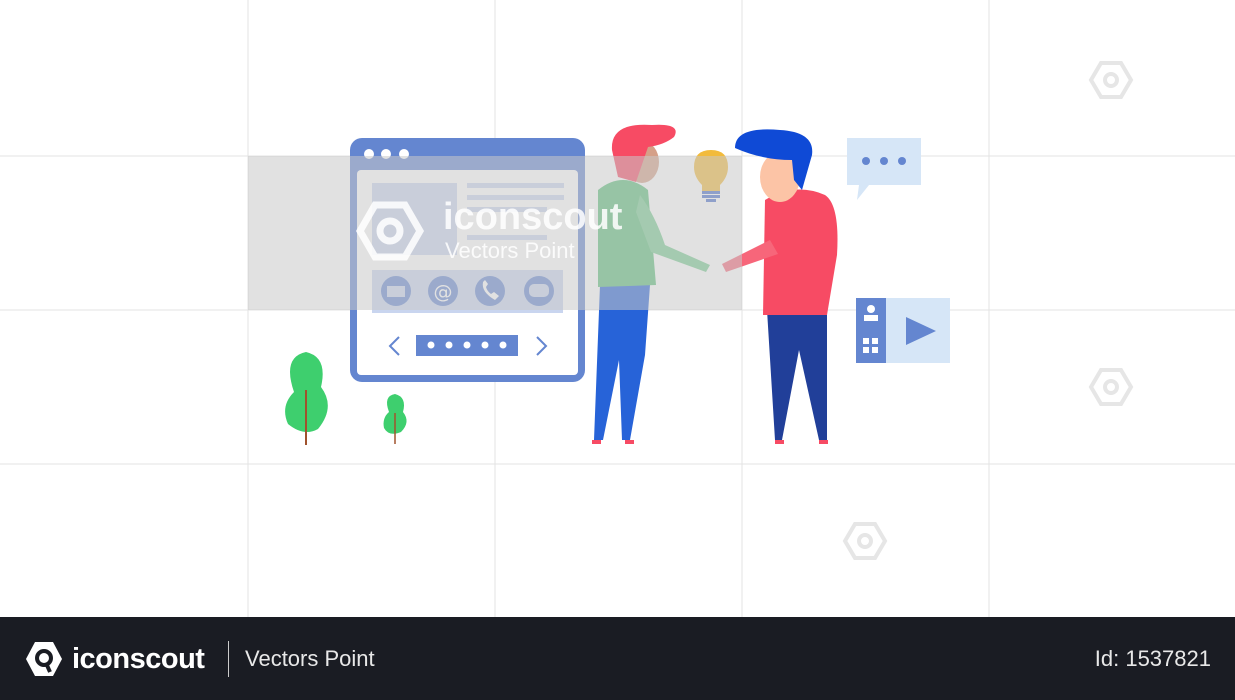 Image resolution: width=1235 pixels, height=700 pixels. Describe the element at coordinates (228, 659) in the screenshot. I see `footer-divider` at that location.